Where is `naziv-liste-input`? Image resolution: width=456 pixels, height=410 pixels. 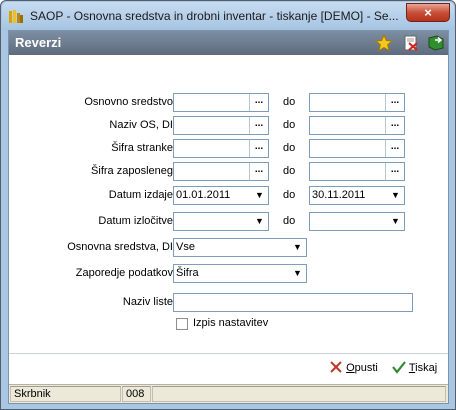
naziv-liste-input is located at coordinates (293, 302).